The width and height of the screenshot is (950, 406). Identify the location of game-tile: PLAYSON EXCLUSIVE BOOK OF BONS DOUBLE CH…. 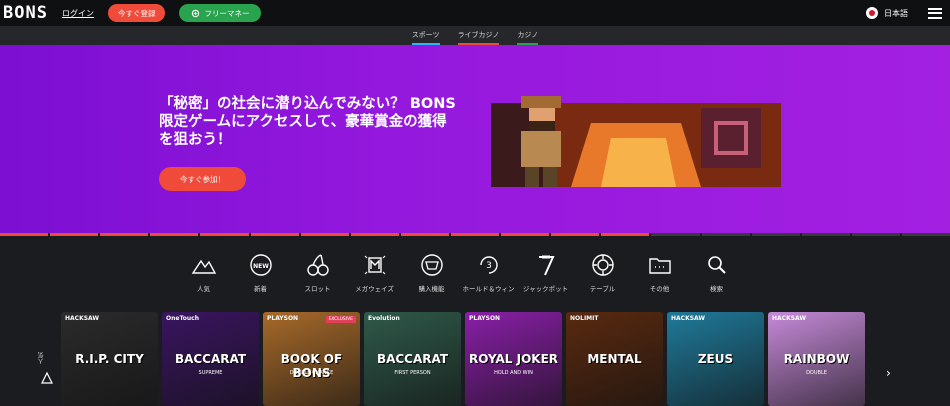
(311, 359).